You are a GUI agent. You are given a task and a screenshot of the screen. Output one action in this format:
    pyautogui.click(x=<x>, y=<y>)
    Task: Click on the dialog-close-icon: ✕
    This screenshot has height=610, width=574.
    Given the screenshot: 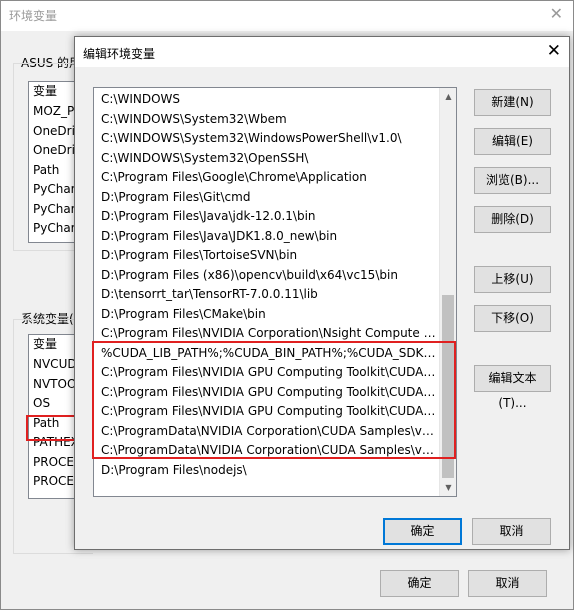 What is the action you would take?
    pyautogui.click(x=554, y=51)
    